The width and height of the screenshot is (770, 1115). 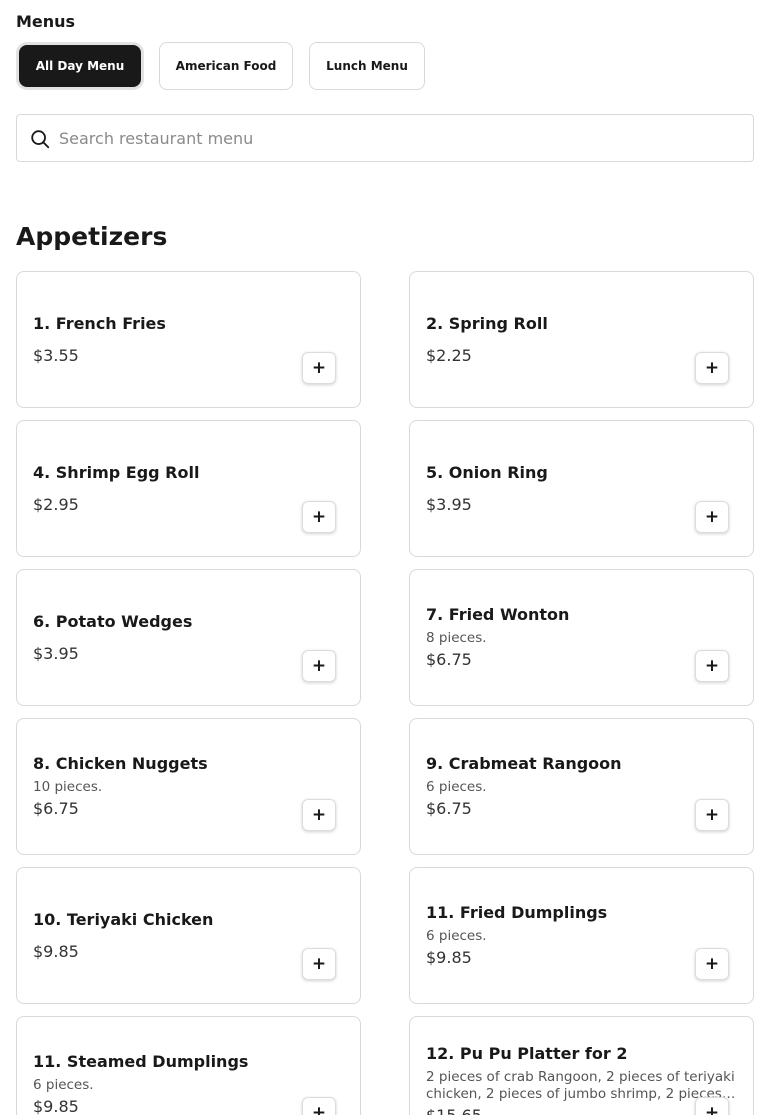 What do you see at coordinates (56, 504) in the screenshot?
I see `menu-item-price: $2.95` at bounding box center [56, 504].